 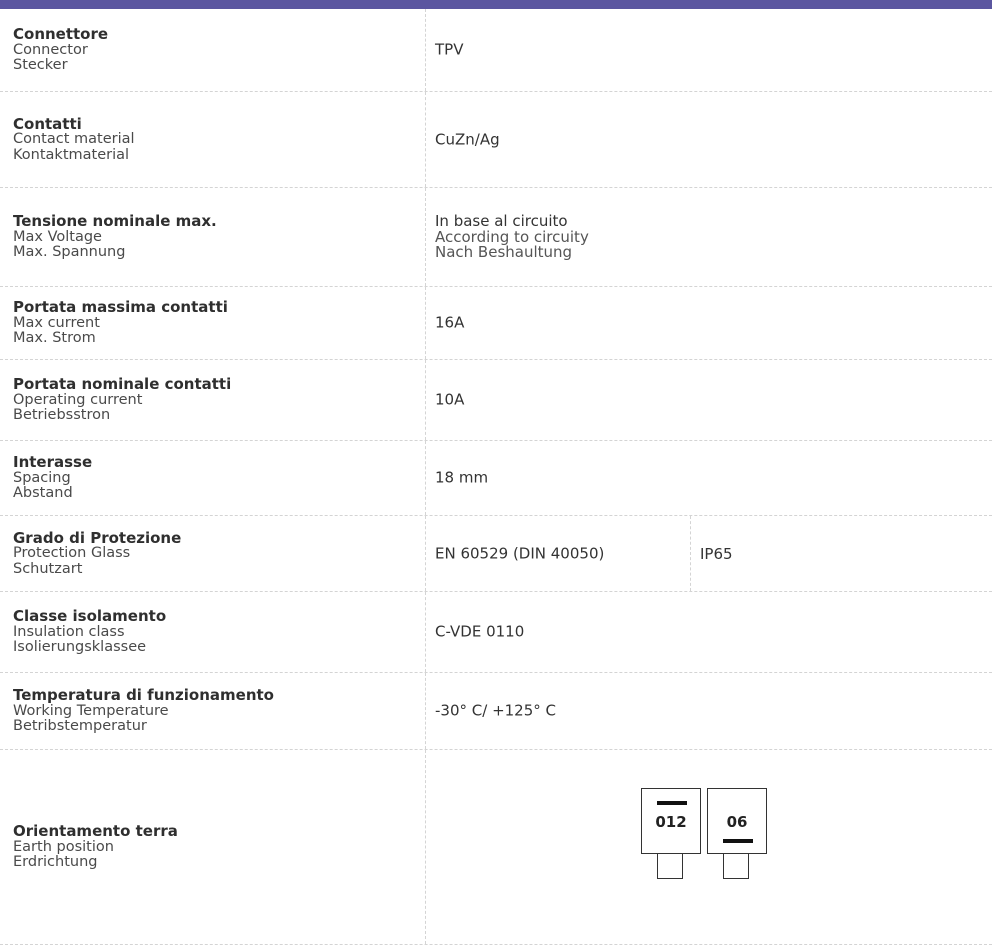 What do you see at coordinates (737, 821) in the screenshot?
I see `earth-position-box-06: 06` at bounding box center [737, 821].